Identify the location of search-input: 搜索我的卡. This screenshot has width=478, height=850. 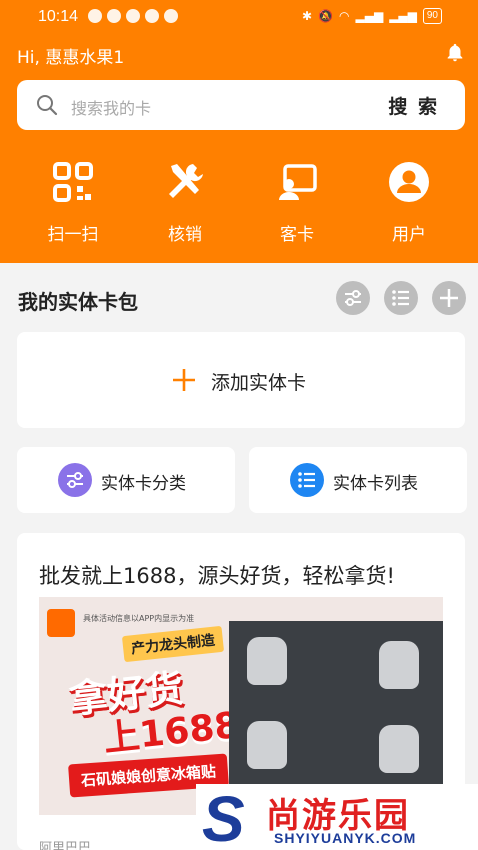
(111, 107).